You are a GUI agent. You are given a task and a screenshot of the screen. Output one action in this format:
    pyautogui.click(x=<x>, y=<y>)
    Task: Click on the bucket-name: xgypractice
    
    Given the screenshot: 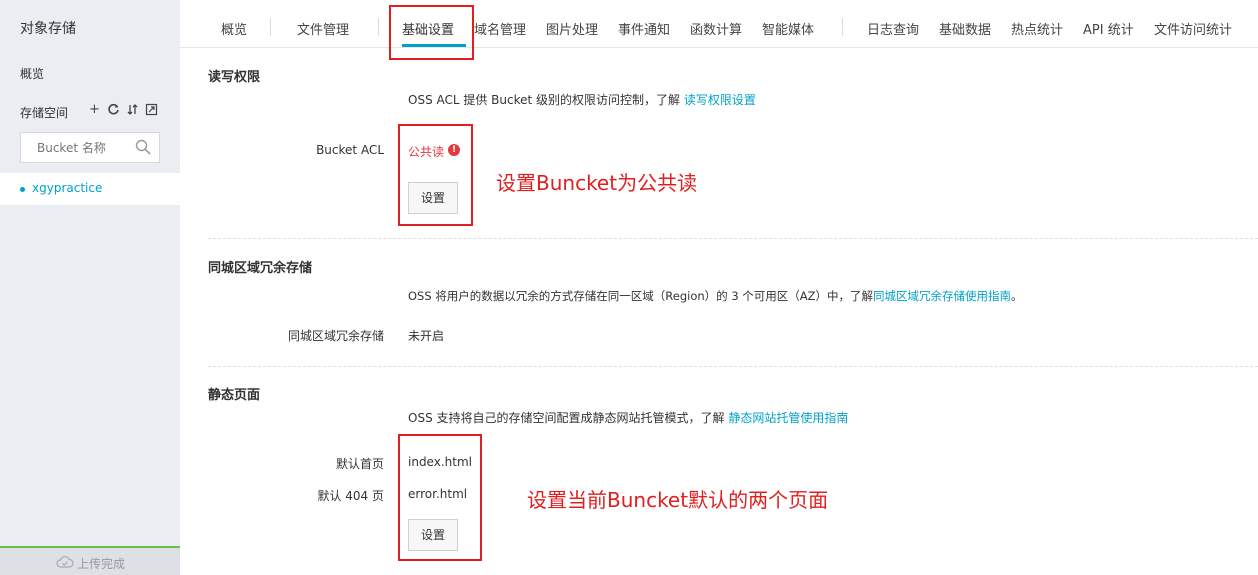 What is the action you would take?
    pyautogui.click(x=67, y=188)
    